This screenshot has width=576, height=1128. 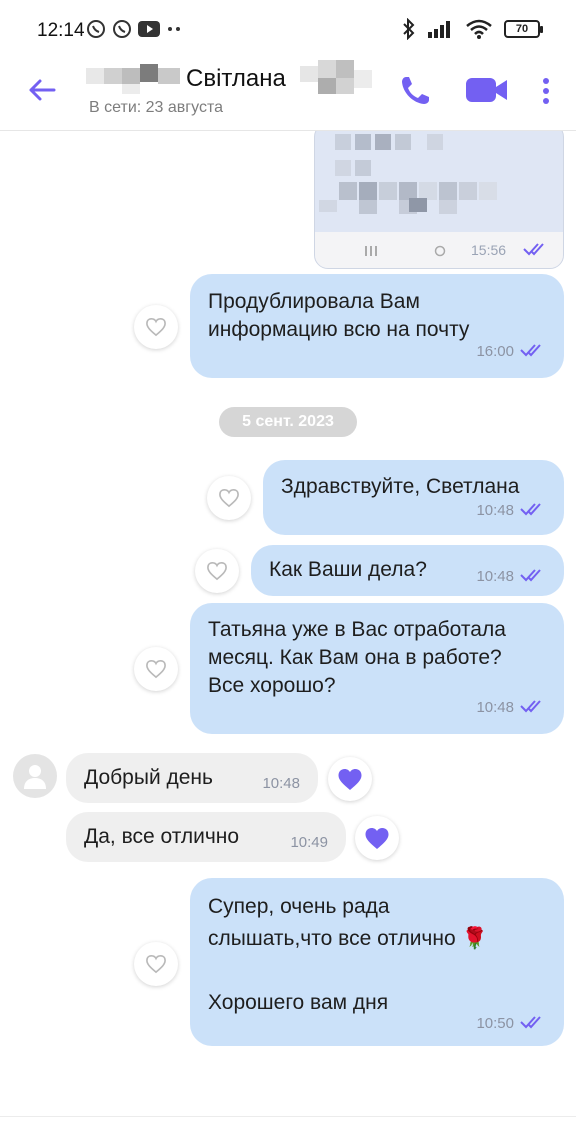 I want to click on message-time: 10:49, so click(x=309, y=842).